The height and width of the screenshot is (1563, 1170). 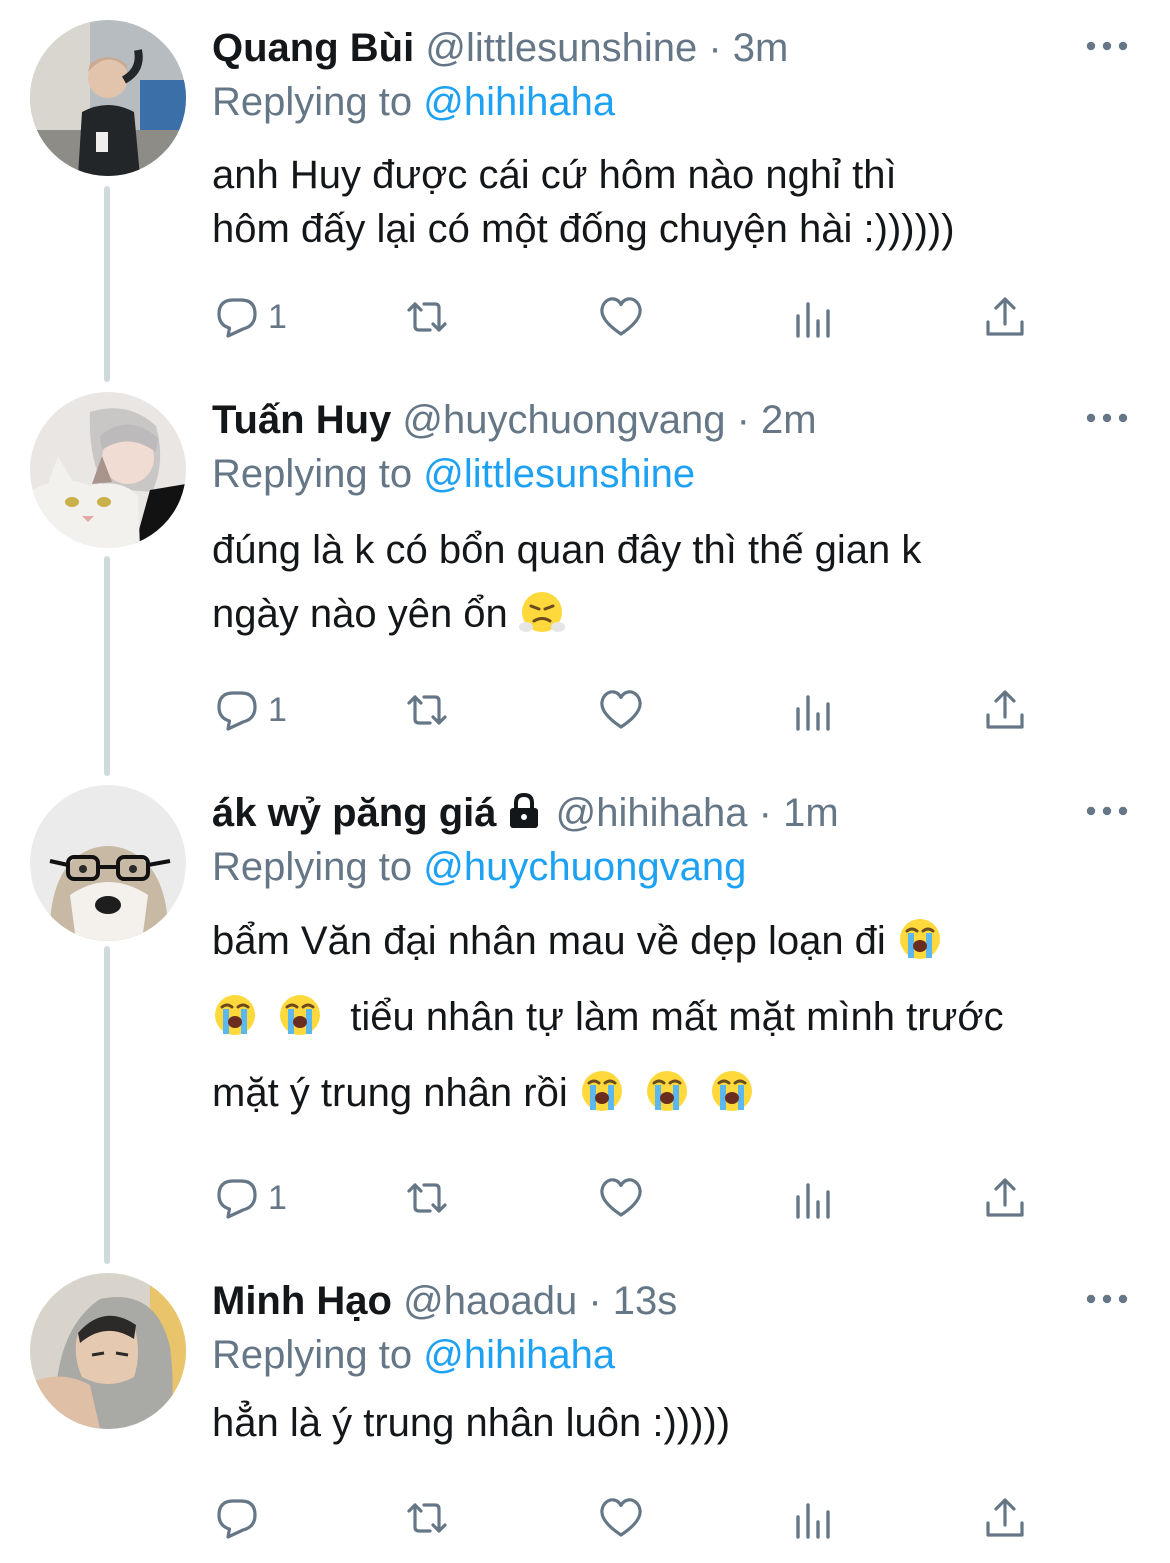 I want to click on tweet-text-line: hẳn là ý trung nhân luôn :))))), so click(x=471, y=1423).